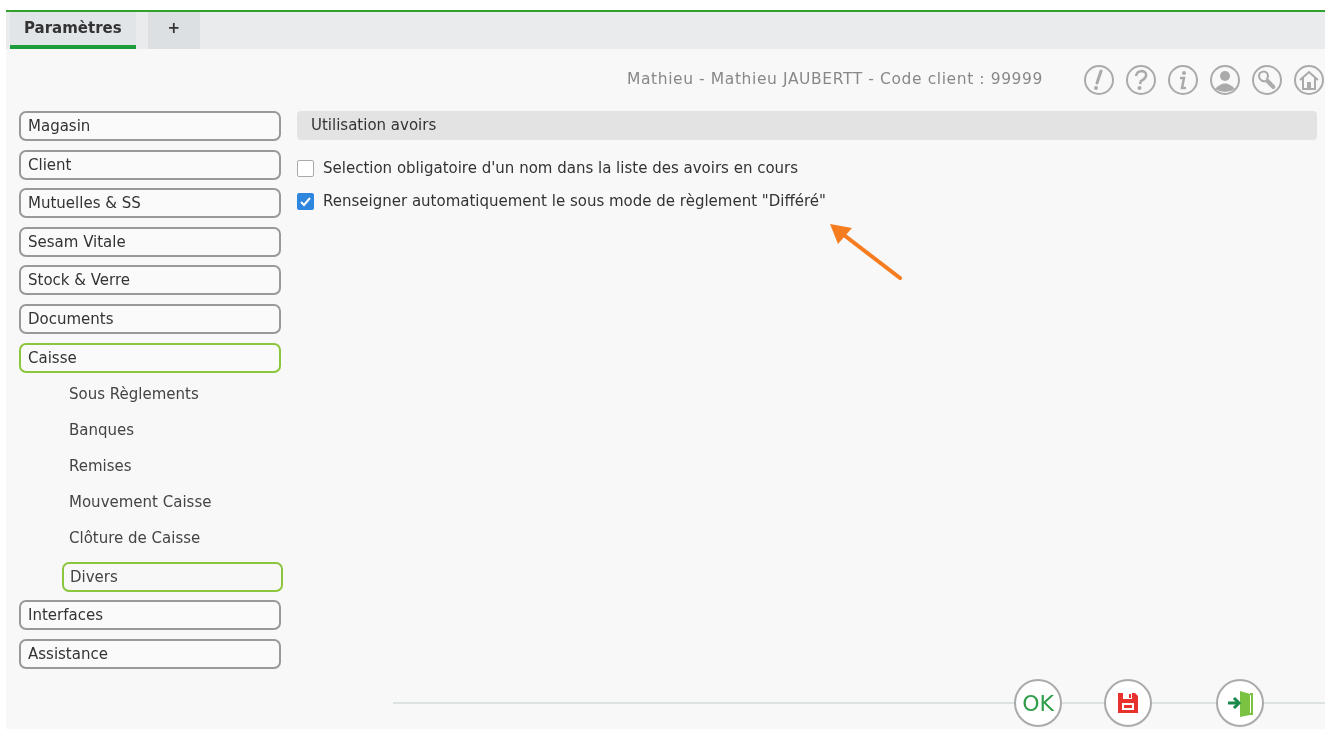 This screenshot has height=729, width=1325. What do you see at coordinates (150, 280) in the screenshot?
I see `sidebar-item: Stock & Verre` at bounding box center [150, 280].